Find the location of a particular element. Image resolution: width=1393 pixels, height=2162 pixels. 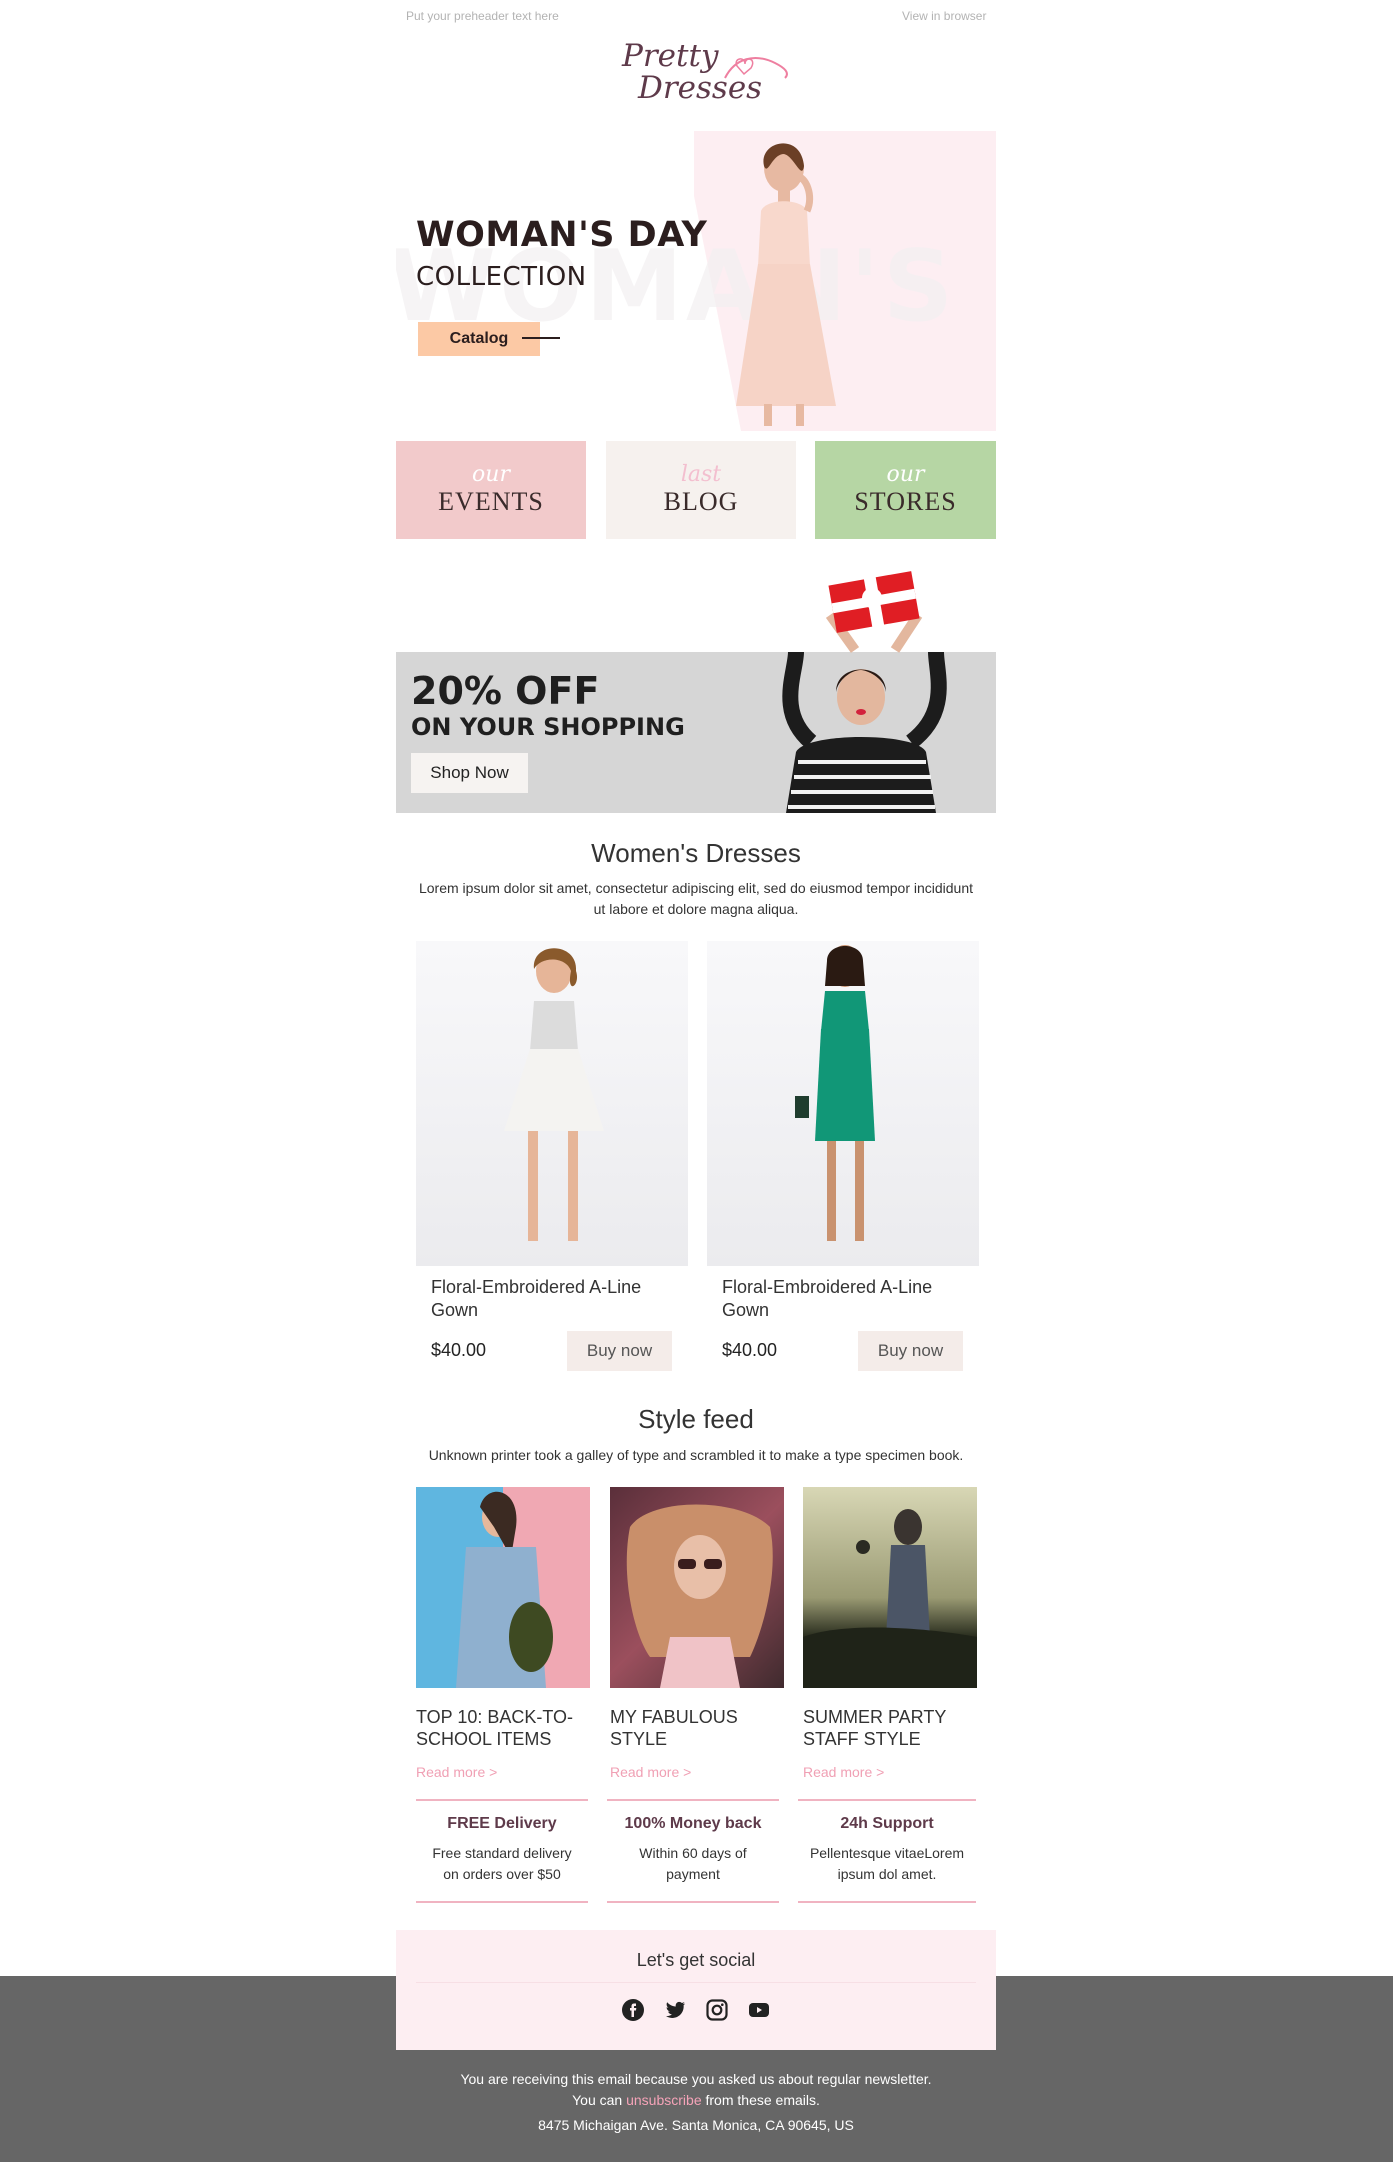

benefit-text: Within 60 days of payment is located at coordinates (693, 1863).